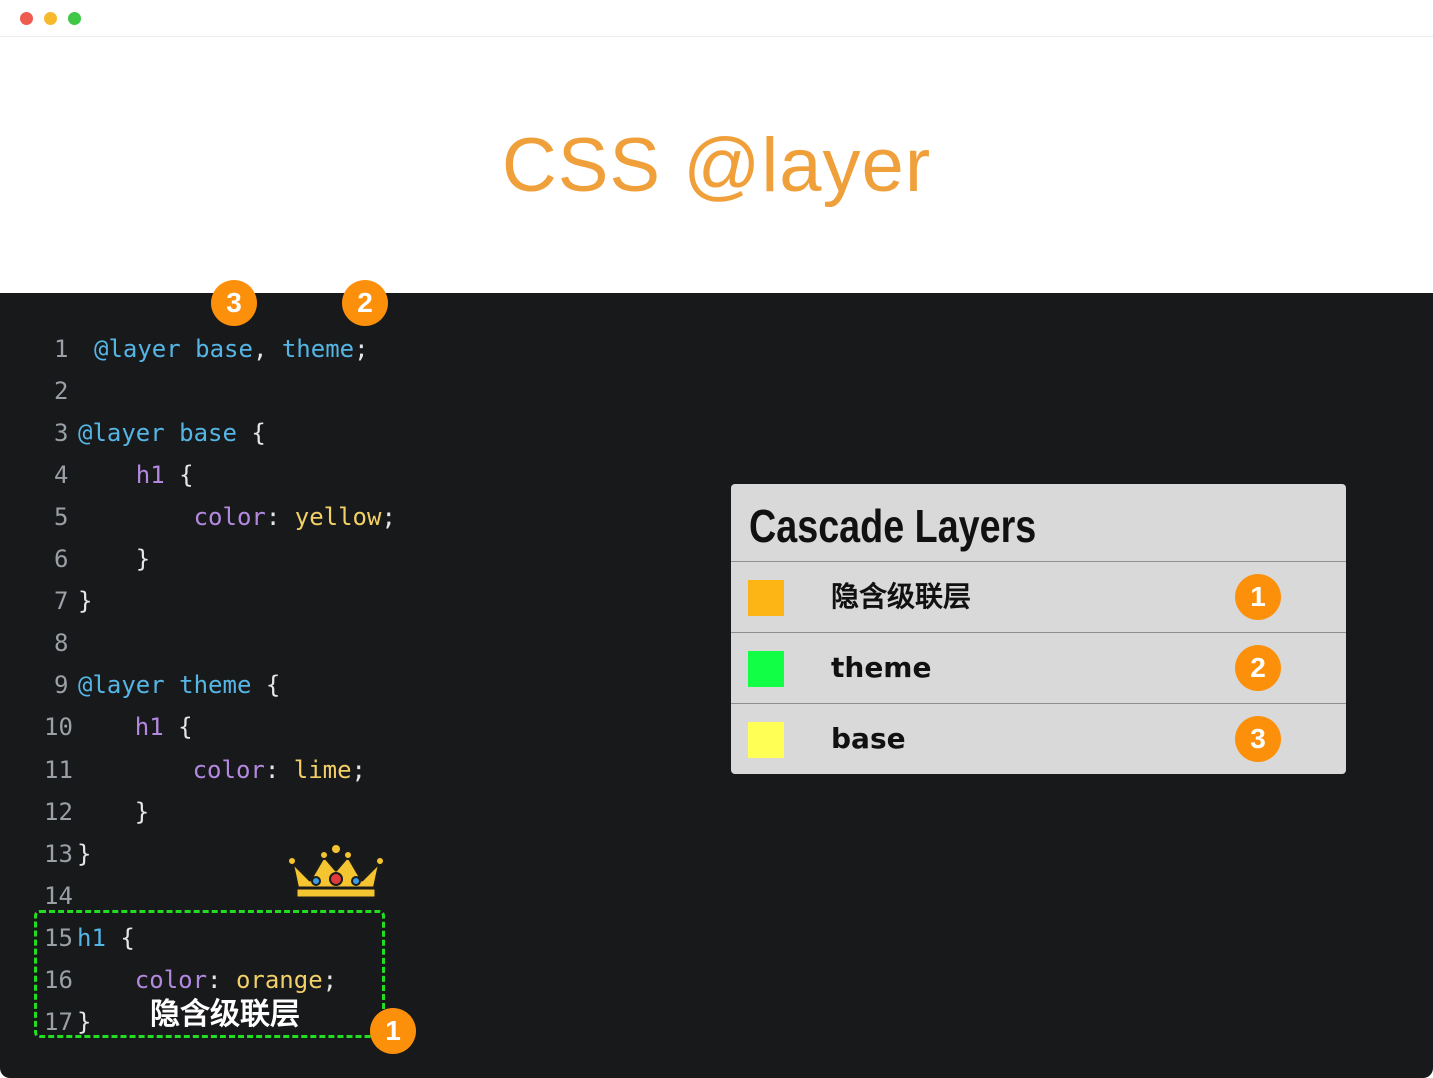 The image size is (1433, 1078). Describe the element at coordinates (61, 433) in the screenshot. I see `line-number: 3` at that location.